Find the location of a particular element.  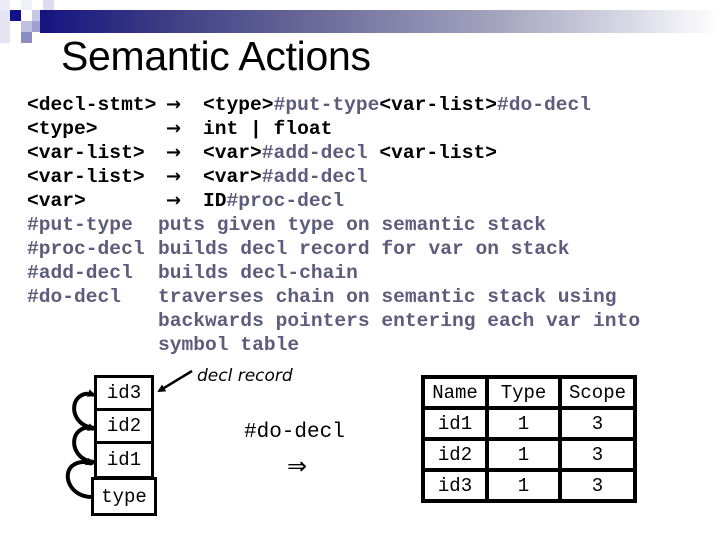

cell-name: id2 is located at coordinates (455, 454).